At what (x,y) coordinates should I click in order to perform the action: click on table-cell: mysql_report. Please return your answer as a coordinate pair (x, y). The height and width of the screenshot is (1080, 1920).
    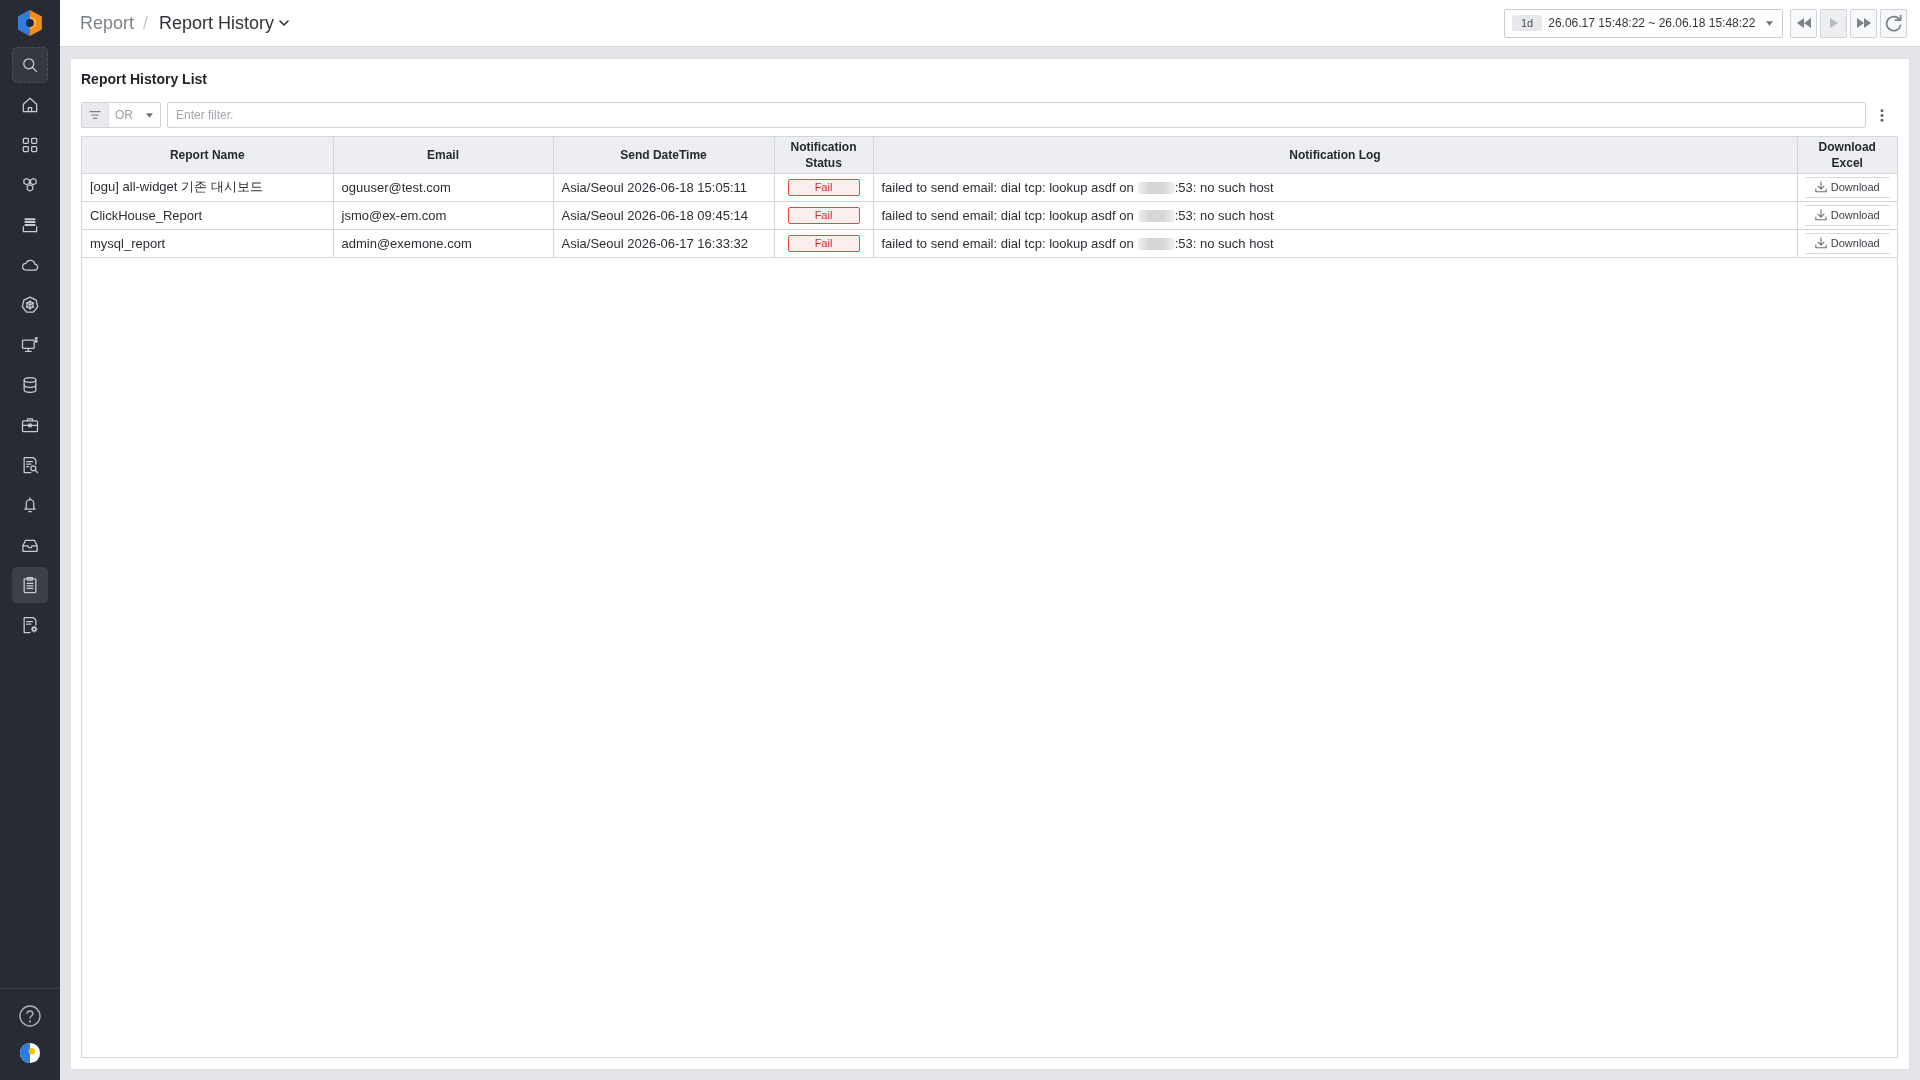
    Looking at the image, I should click on (207, 243).